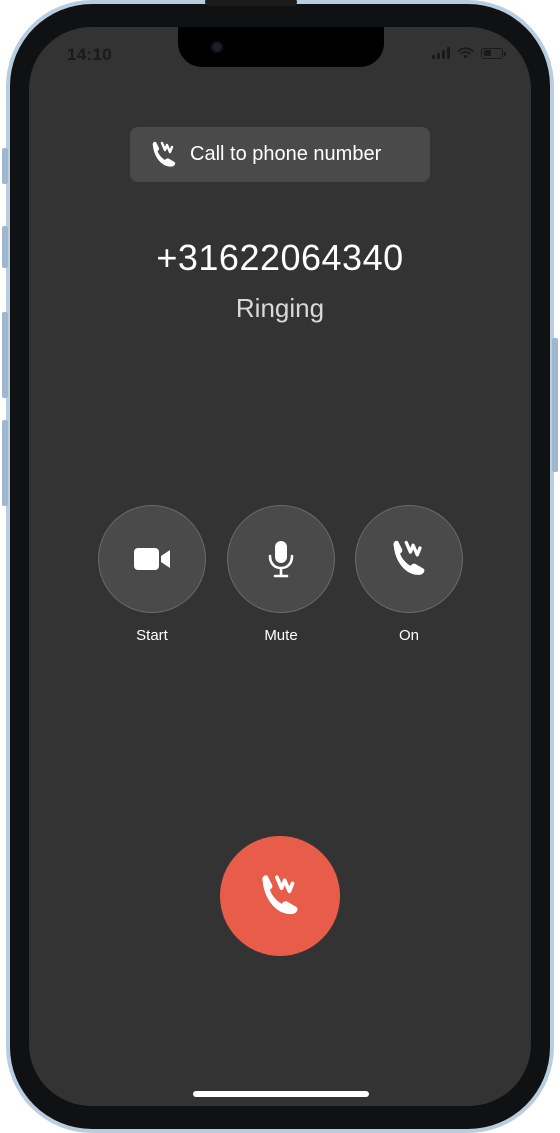 This screenshot has height=1133, width=560. What do you see at coordinates (5, 355) in the screenshot?
I see `volume-down-button` at bounding box center [5, 355].